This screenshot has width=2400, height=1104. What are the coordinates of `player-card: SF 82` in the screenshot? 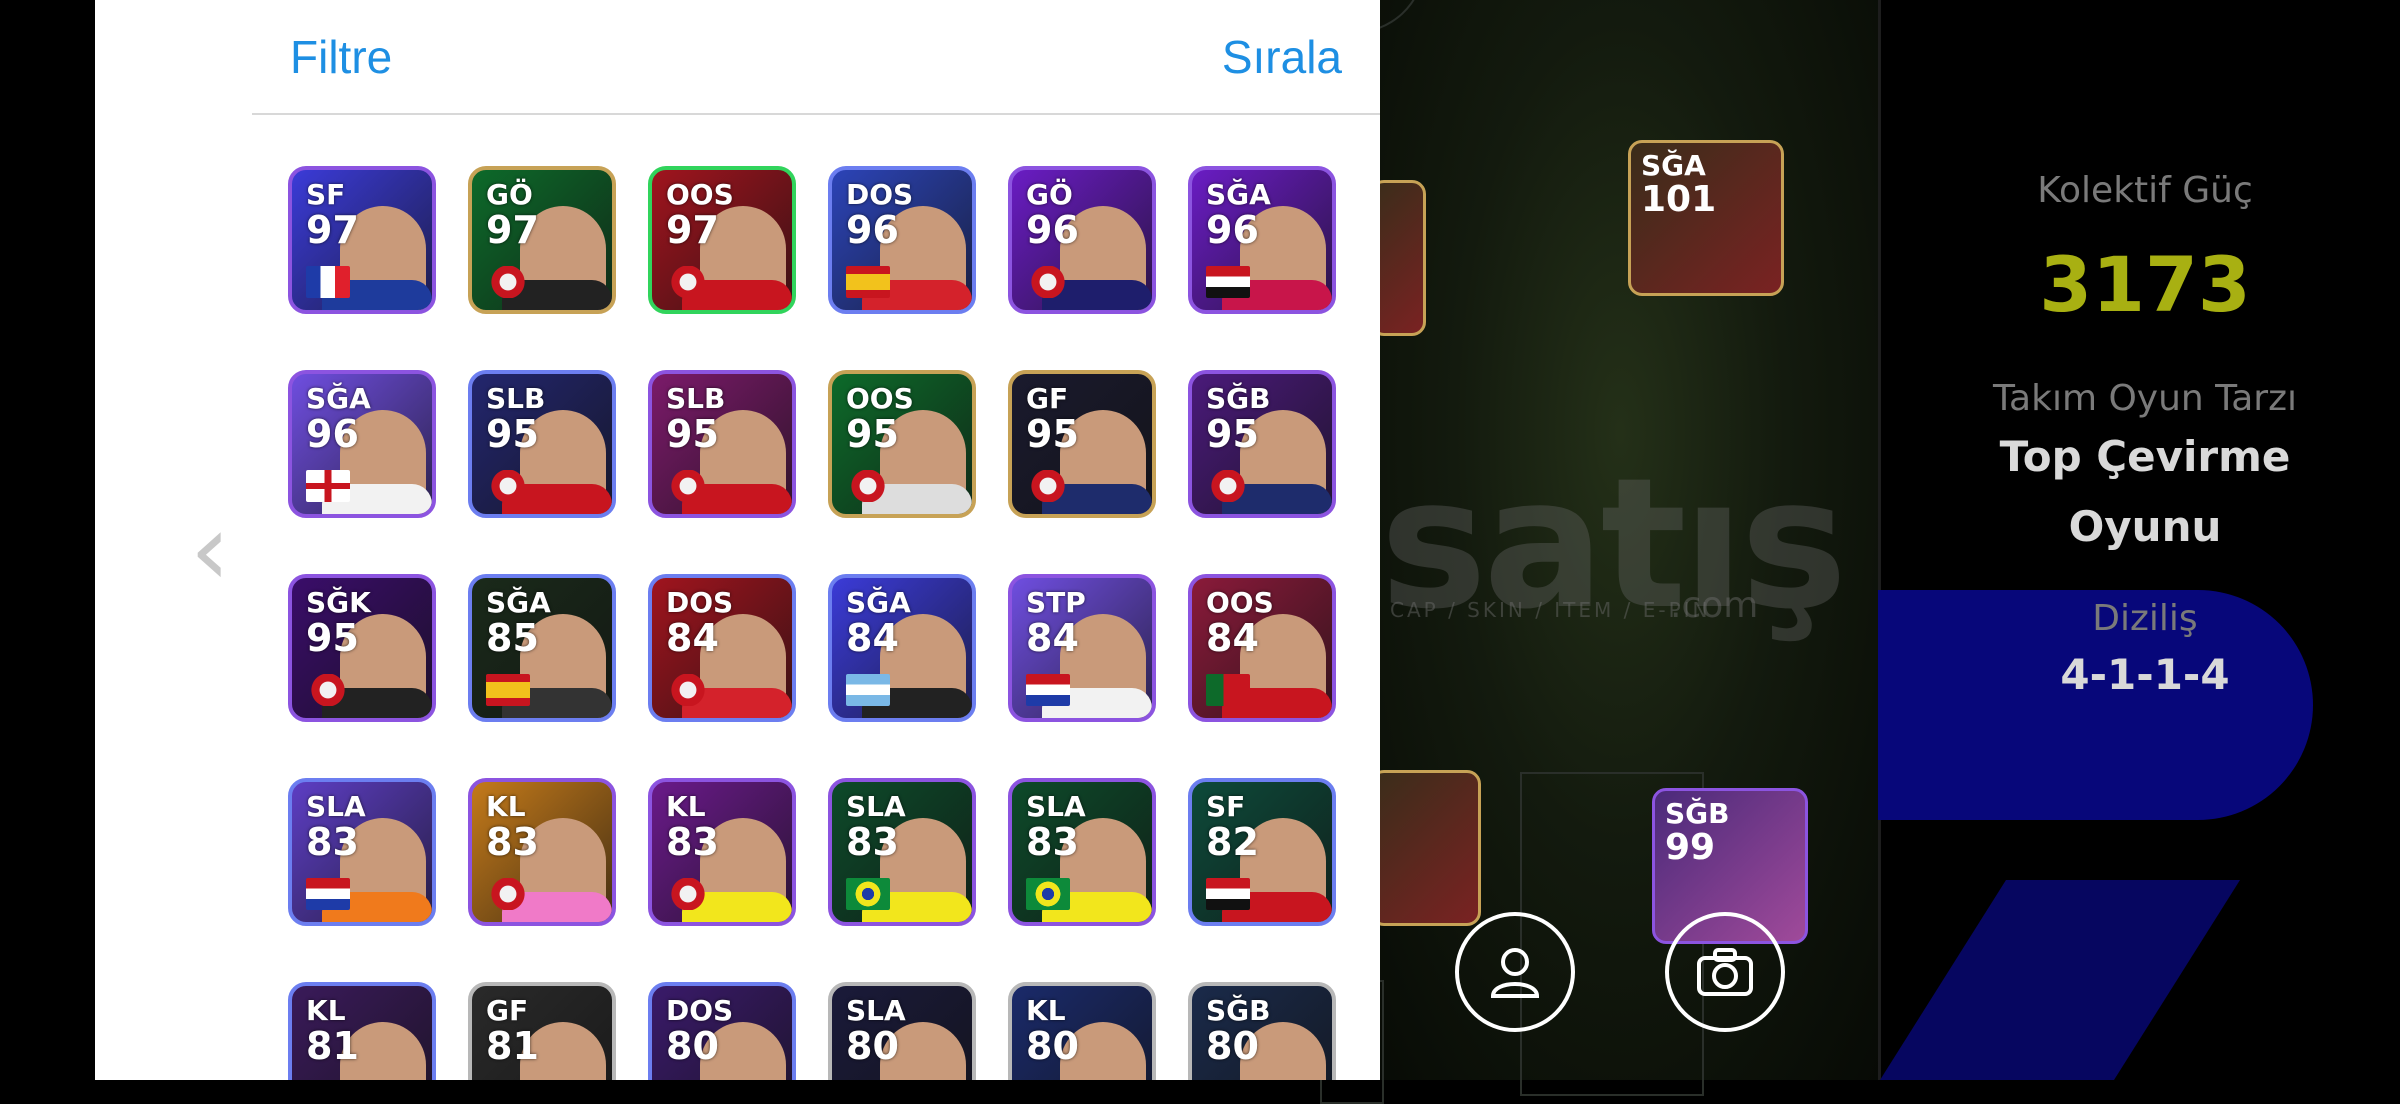 It's located at (1262, 852).